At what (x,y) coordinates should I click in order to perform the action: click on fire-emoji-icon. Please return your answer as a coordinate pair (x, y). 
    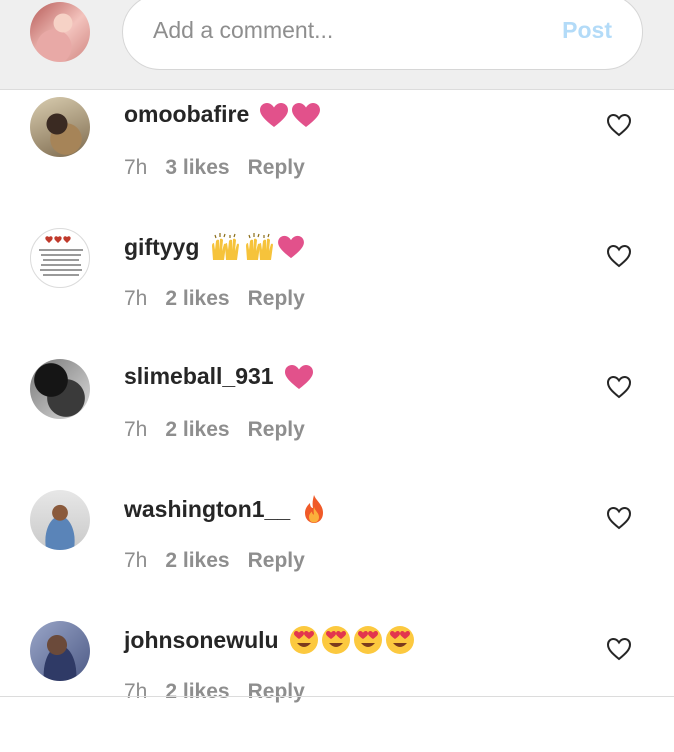
    Looking at the image, I should click on (314, 509).